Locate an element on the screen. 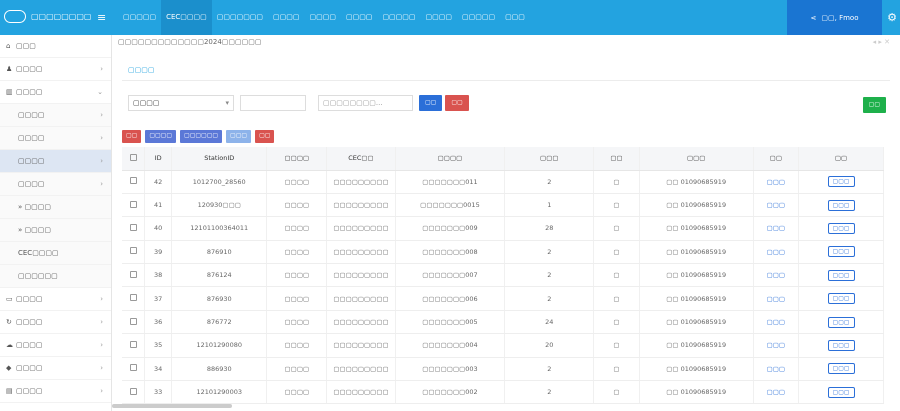 Image resolution: width=900 pixels, height=411 pixels. reset-button: ▢▢ is located at coordinates (457, 103).